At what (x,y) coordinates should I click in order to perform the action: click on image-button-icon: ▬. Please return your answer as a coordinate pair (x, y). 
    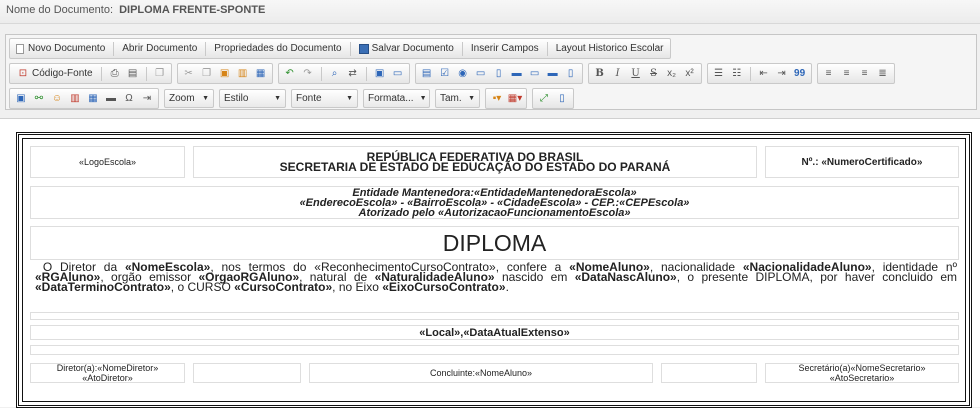
    Looking at the image, I should click on (553, 73).